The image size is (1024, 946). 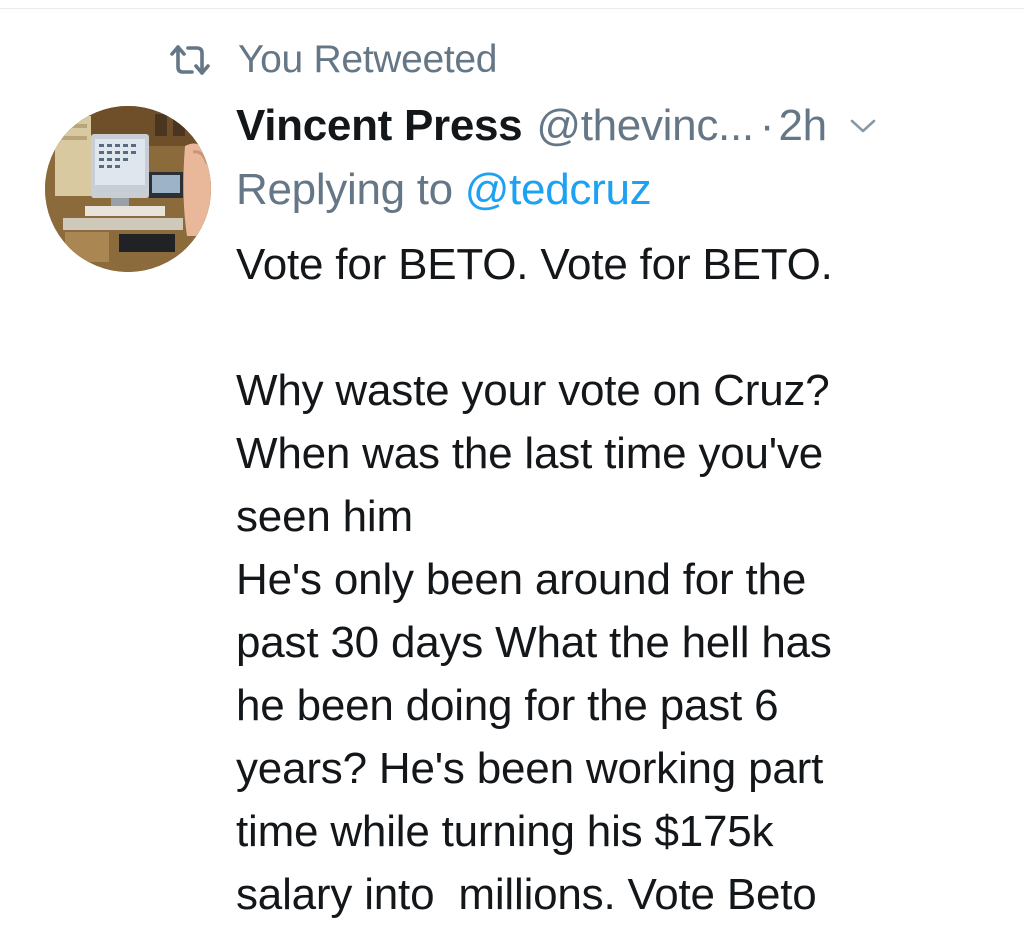 I want to click on tweet-text-line, so click(x=616, y=327).